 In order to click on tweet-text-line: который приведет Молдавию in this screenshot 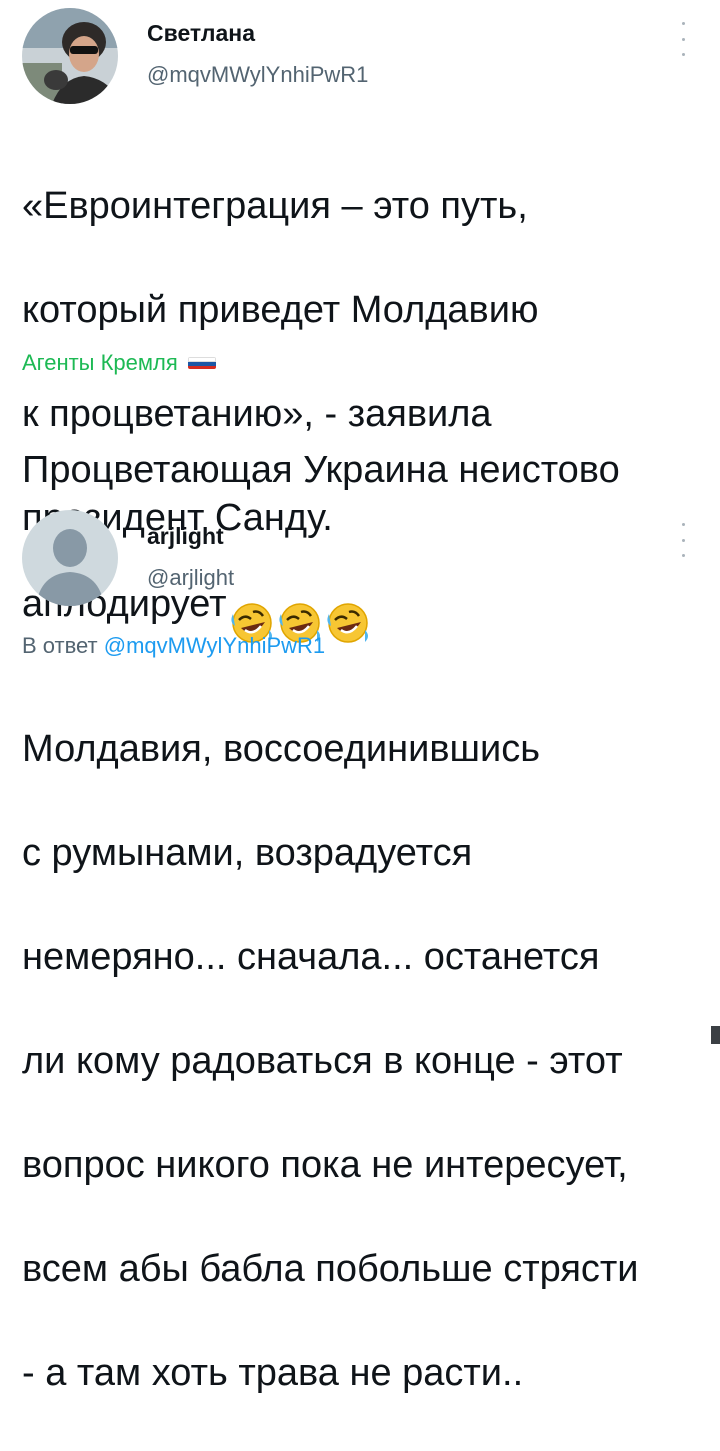, I will do `click(280, 310)`.